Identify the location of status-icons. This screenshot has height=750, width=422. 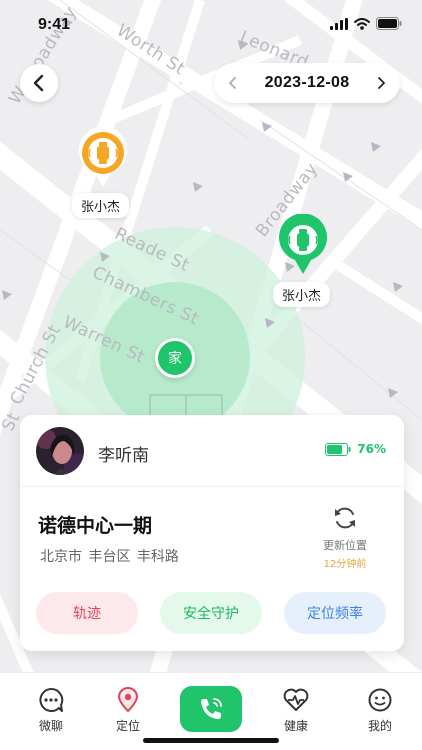
(366, 23).